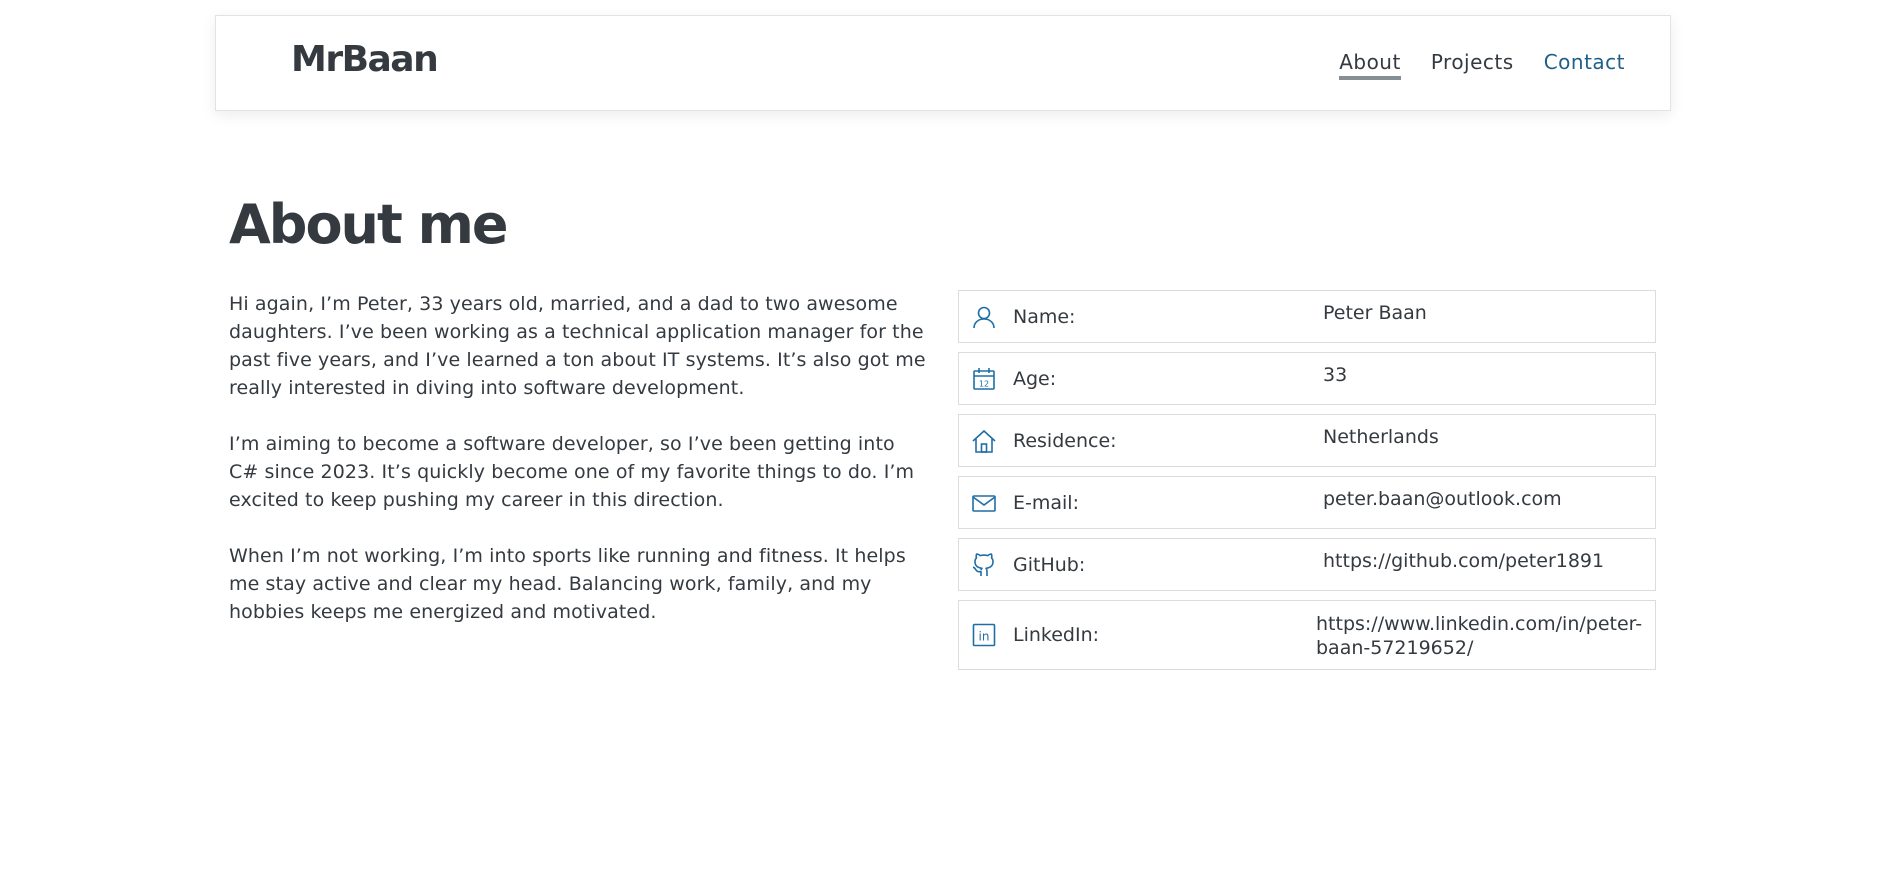 This screenshot has width=1883, height=874. I want to click on nav-link-contact: Contact, so click(1584, 62).